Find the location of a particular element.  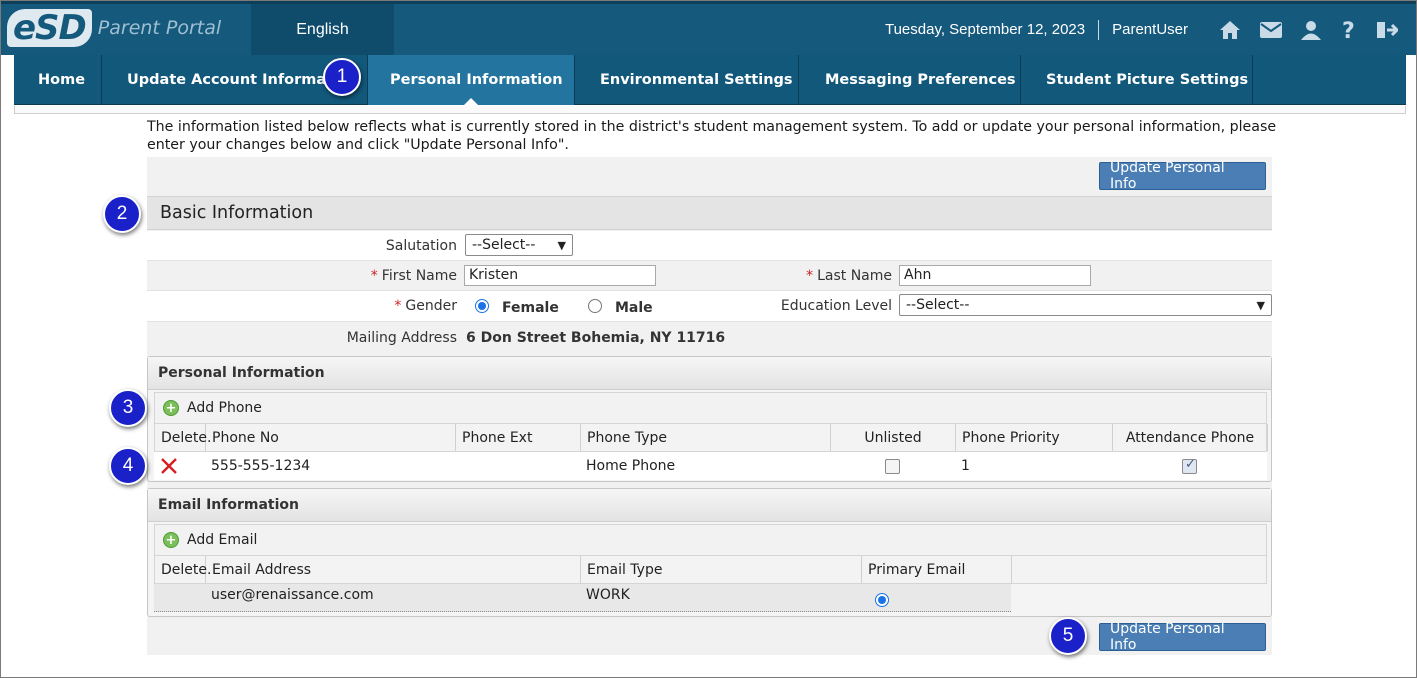

delete-icon is located at coordinates (179, 466).